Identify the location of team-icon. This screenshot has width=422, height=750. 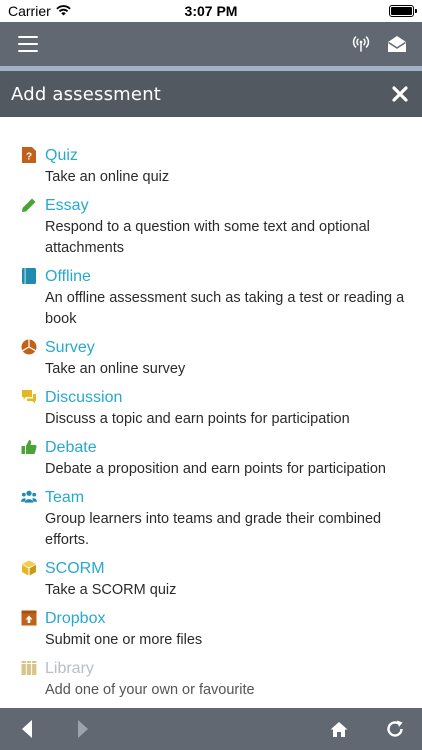
(29, 497).